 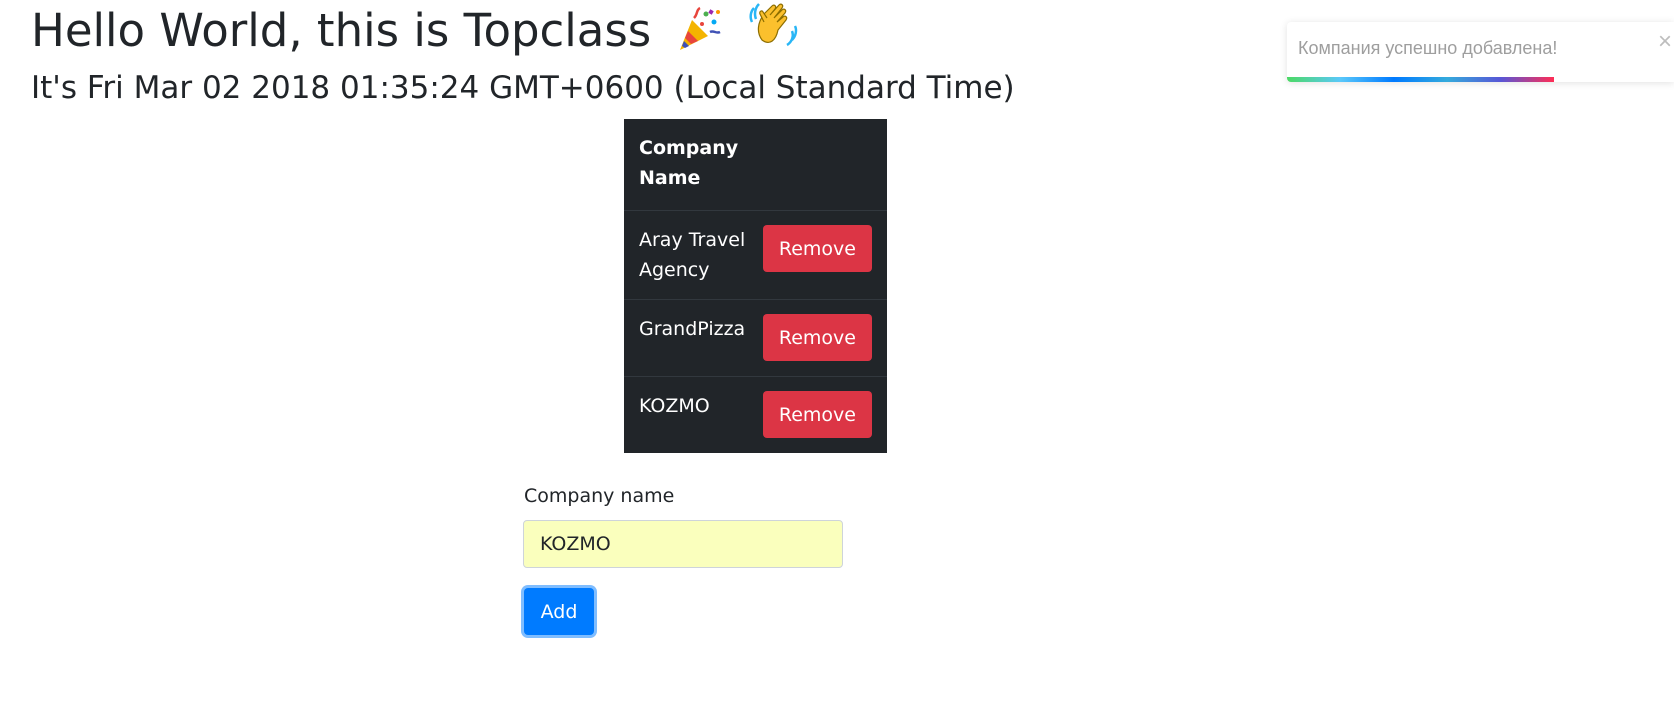 I want to click on add-button: Add, so click(x=559, y=611).